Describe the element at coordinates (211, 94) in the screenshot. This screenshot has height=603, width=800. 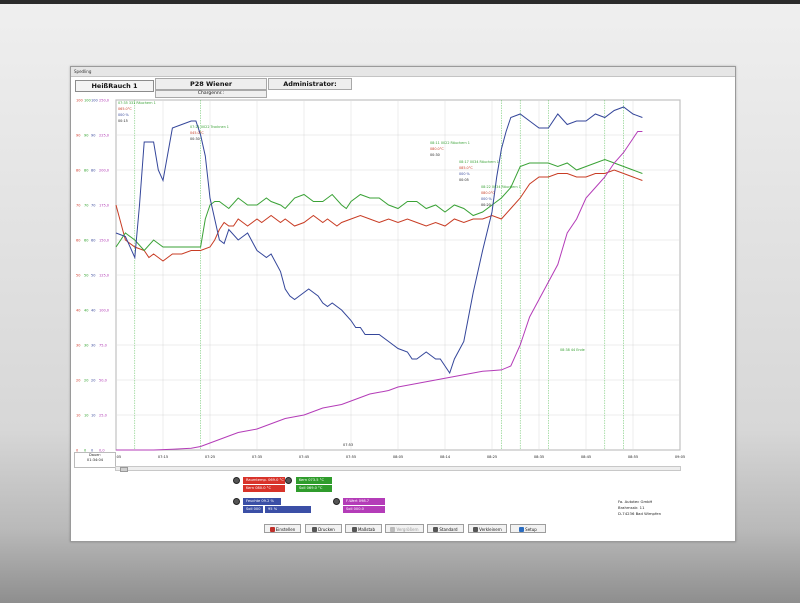
I see `batch-field: Chargennr.:` at that location.